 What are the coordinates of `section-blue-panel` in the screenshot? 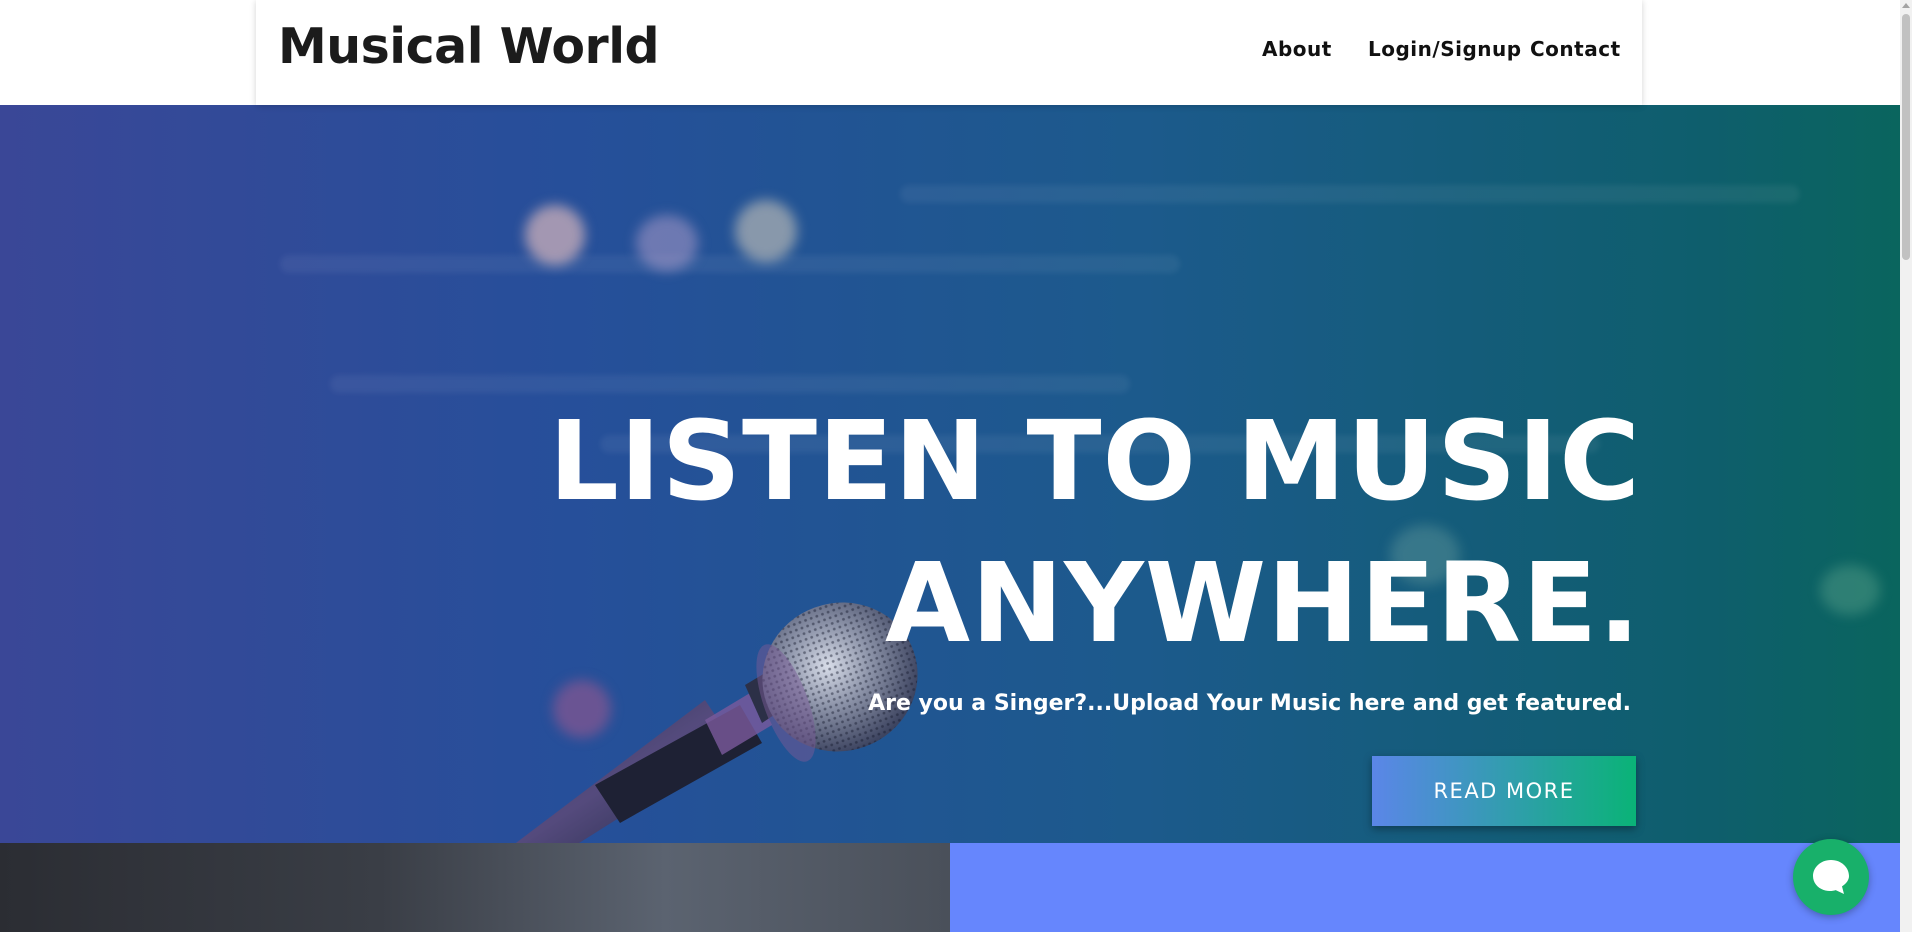 It's located at (1425, 887).